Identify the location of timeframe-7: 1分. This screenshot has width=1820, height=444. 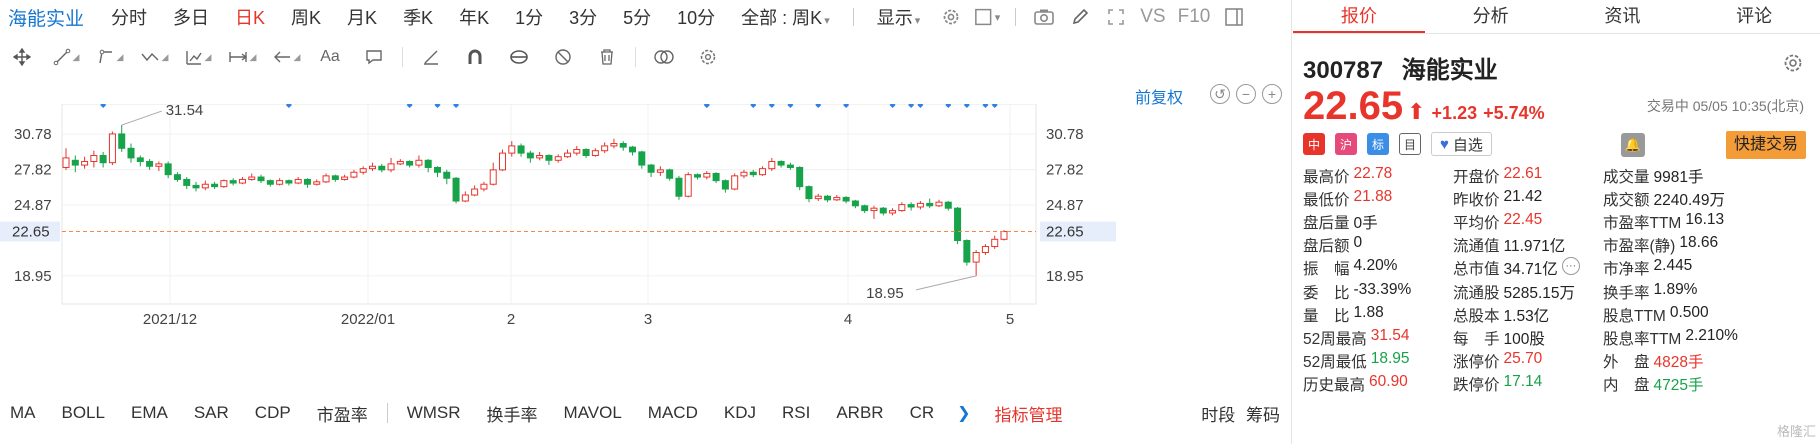
(529, 17).